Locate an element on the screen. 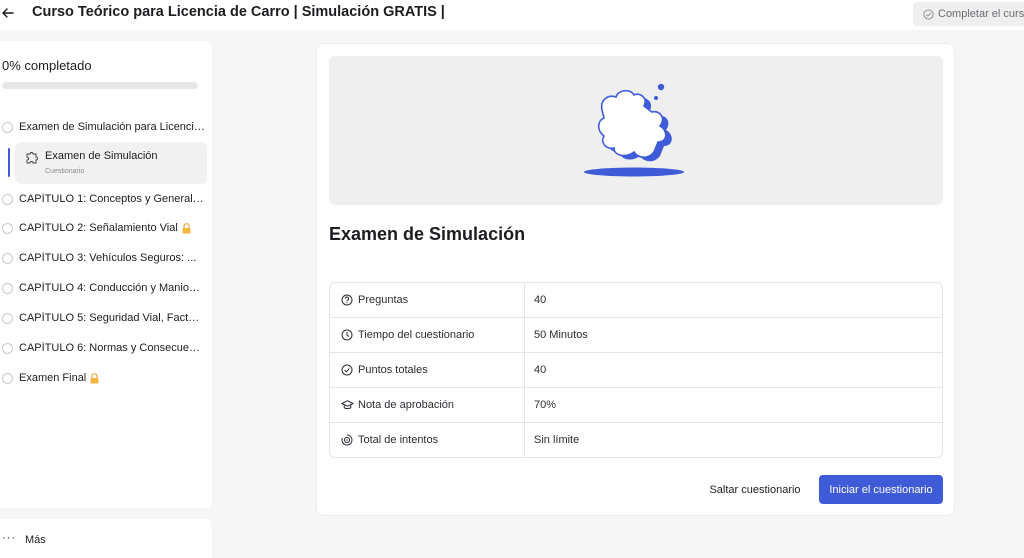 The height and width of the screenshot is (558, 1024). table-row-attempts: Total de intentos Sin límite is located at coordinates (636, 440).